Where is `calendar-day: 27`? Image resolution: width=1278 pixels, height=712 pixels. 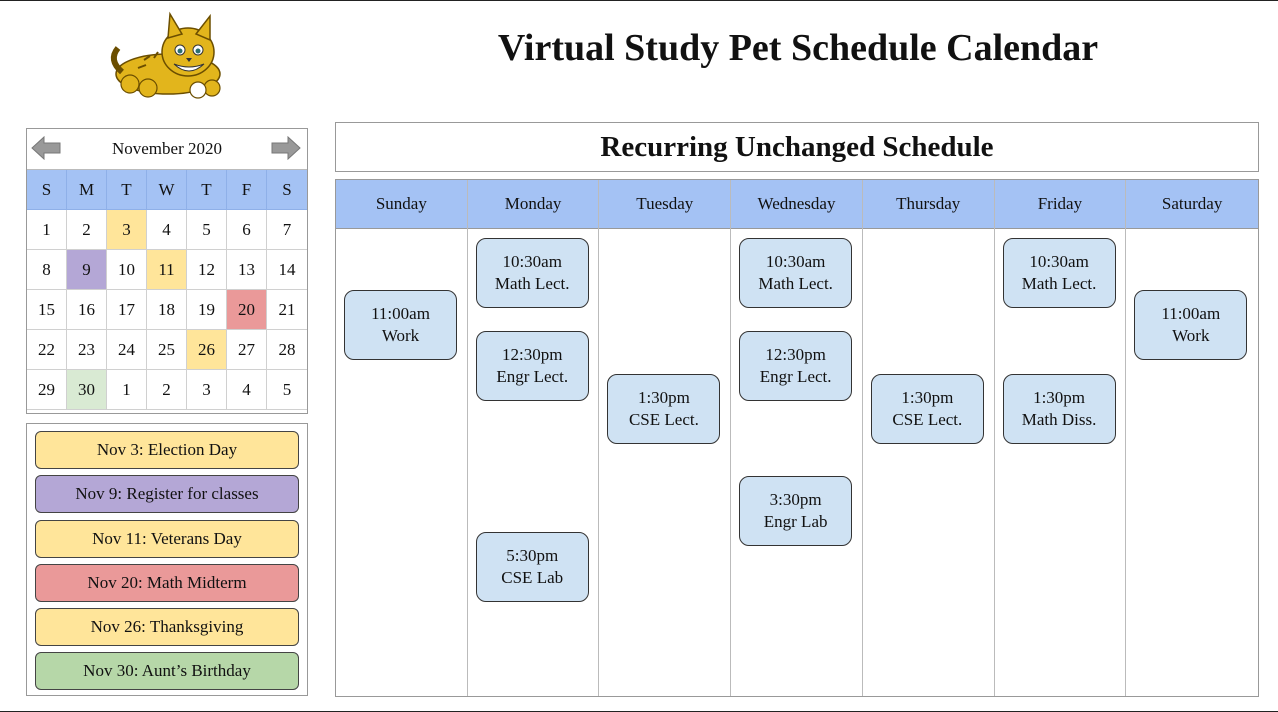 calendar-day: 27 is located at coordinates (247, 350).